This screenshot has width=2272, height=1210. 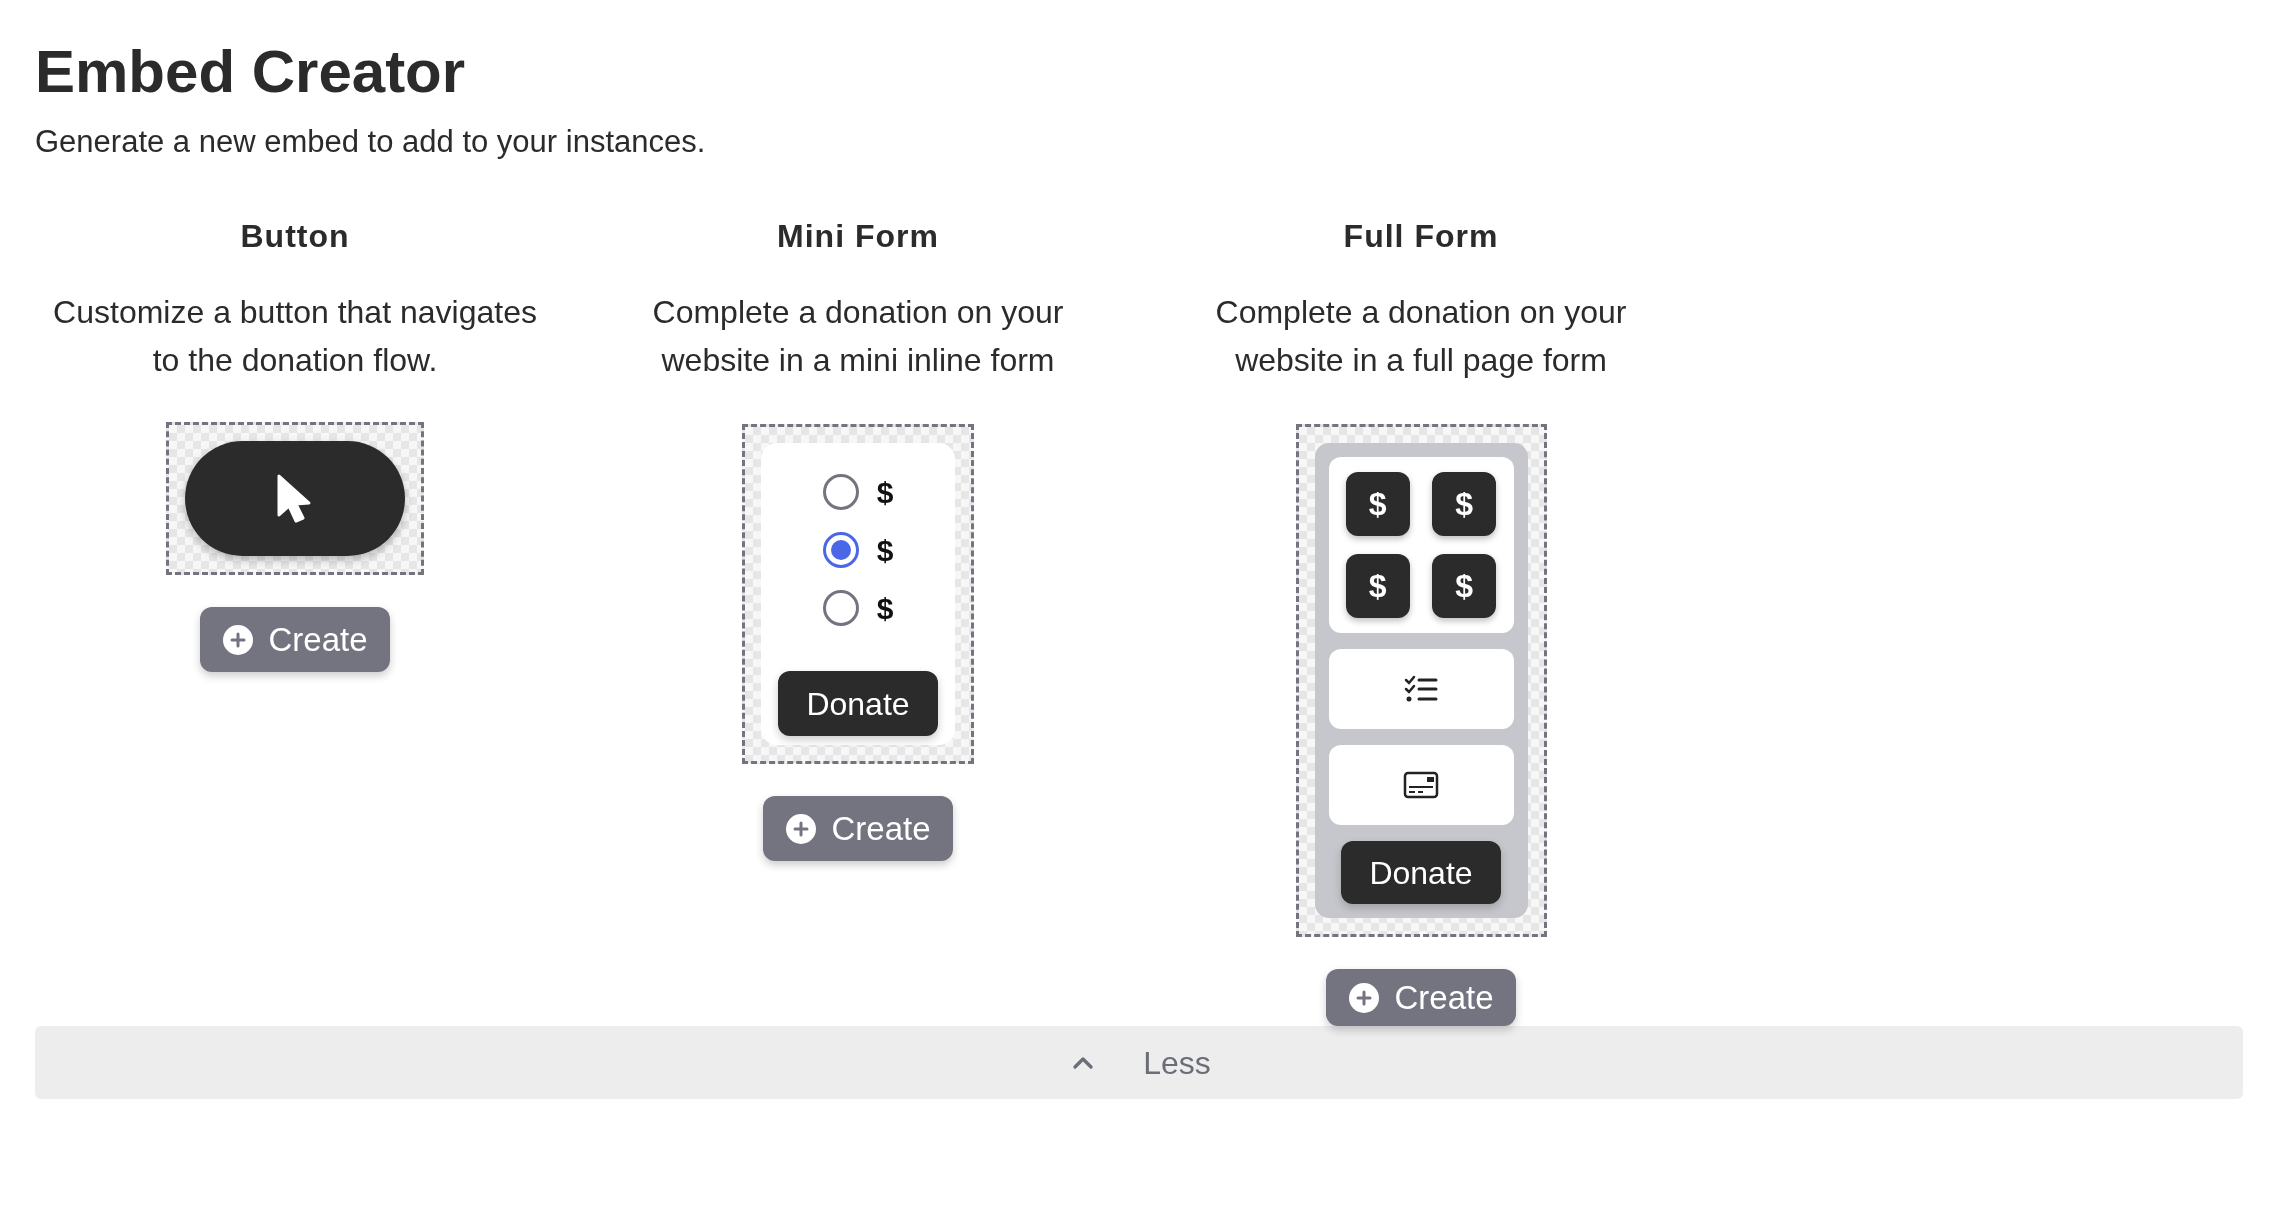 What do you see at coordinates (295, 236) in the screenshot?
I see `embed-heading: Button` at bounding box center [295, 236].